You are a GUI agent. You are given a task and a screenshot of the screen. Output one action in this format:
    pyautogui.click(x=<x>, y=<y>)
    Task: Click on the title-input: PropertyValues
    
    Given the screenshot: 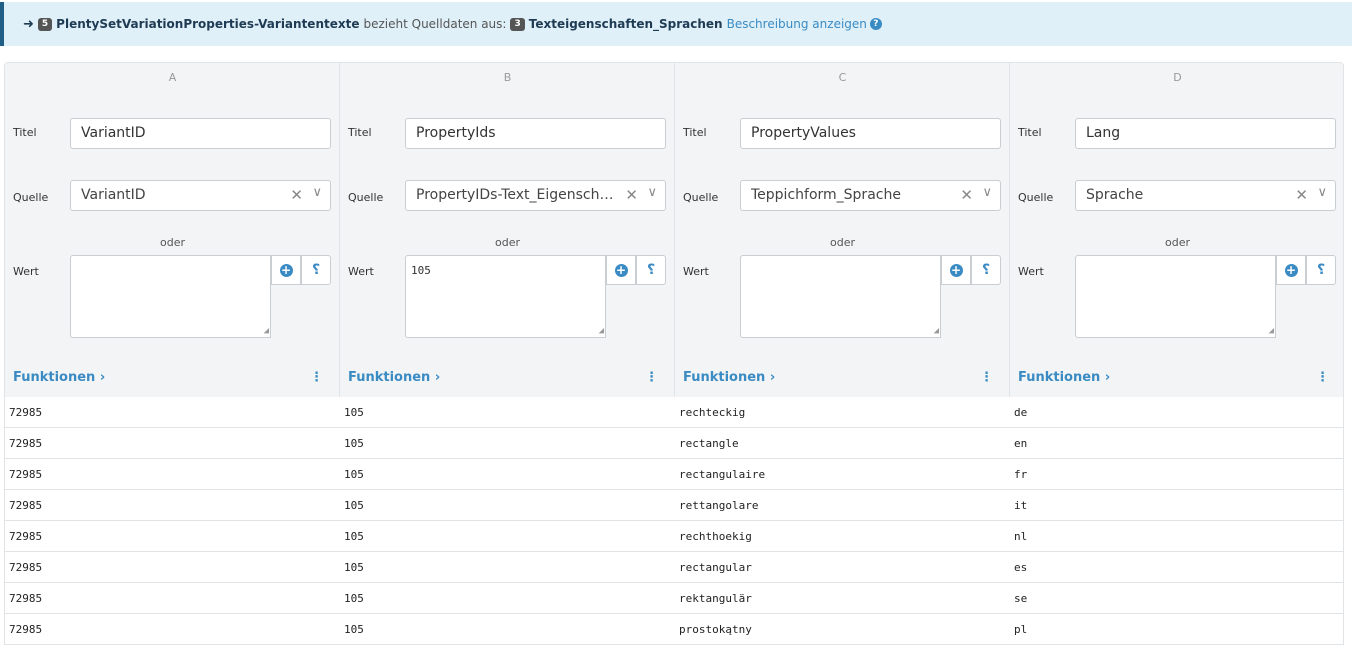 What is the action you would take?
    pyautogui.click(x=870, y=133)
    